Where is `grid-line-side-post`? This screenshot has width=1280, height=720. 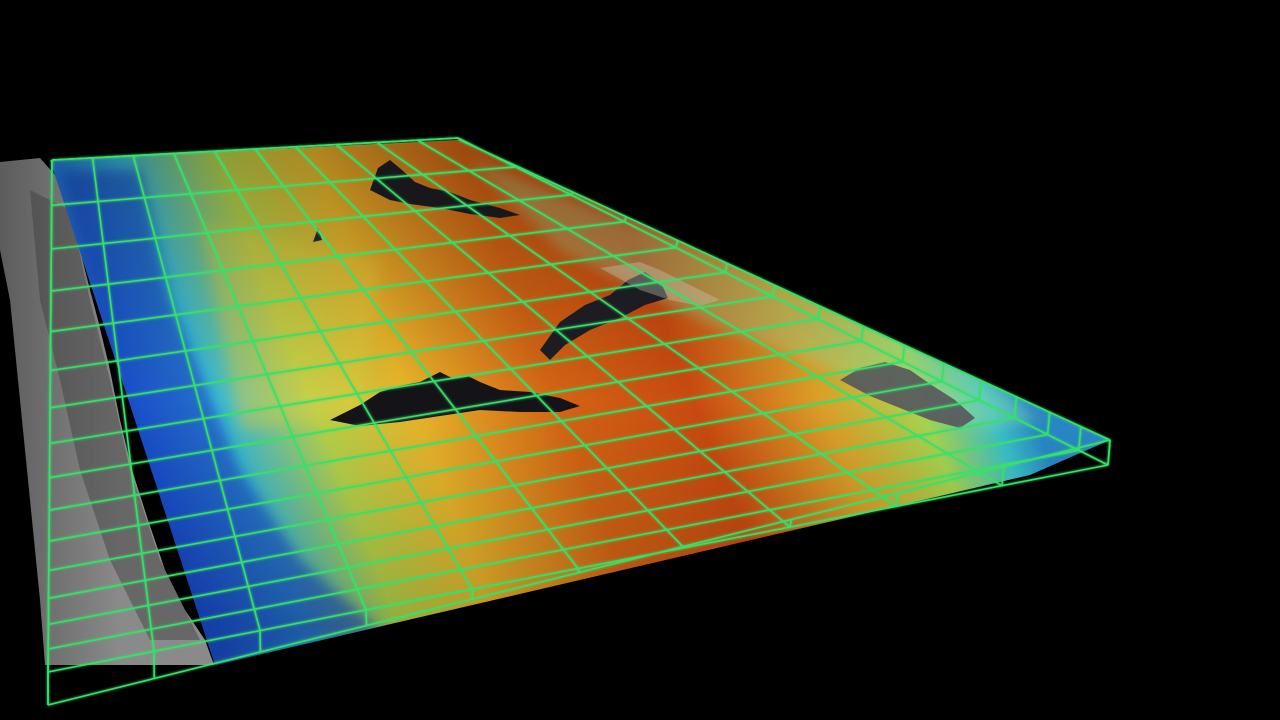
grid-line-side-post is located at coordinates (1109, 452).